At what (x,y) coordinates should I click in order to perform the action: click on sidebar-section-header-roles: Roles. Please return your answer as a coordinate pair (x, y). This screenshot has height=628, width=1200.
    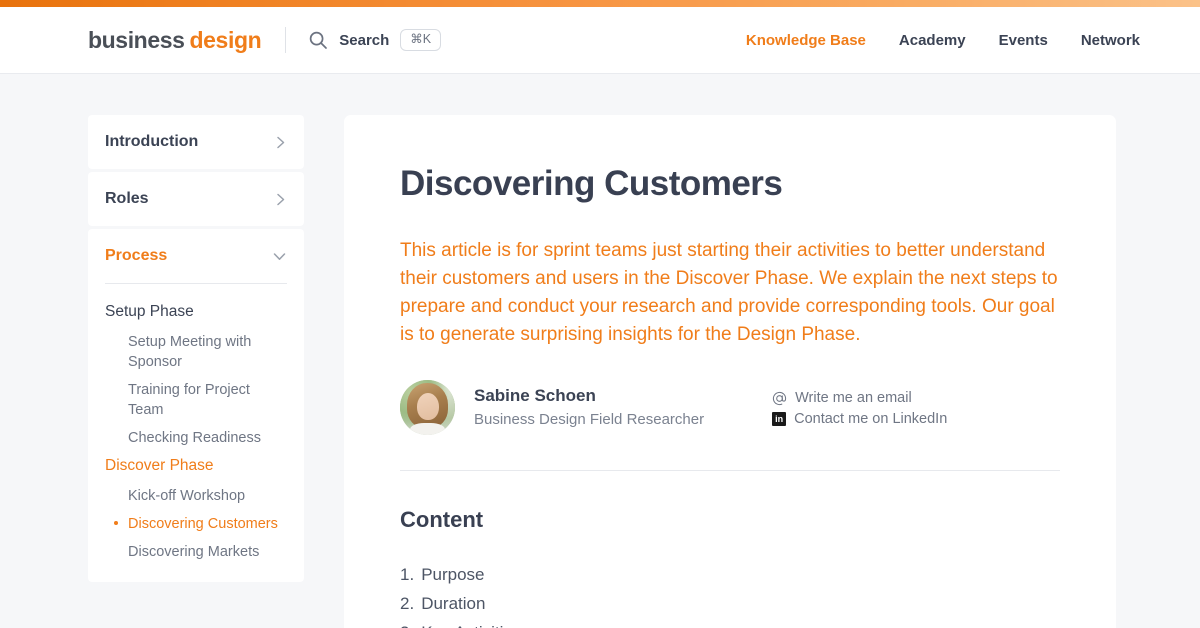
    Looking at the image, I should click on (196, 199).